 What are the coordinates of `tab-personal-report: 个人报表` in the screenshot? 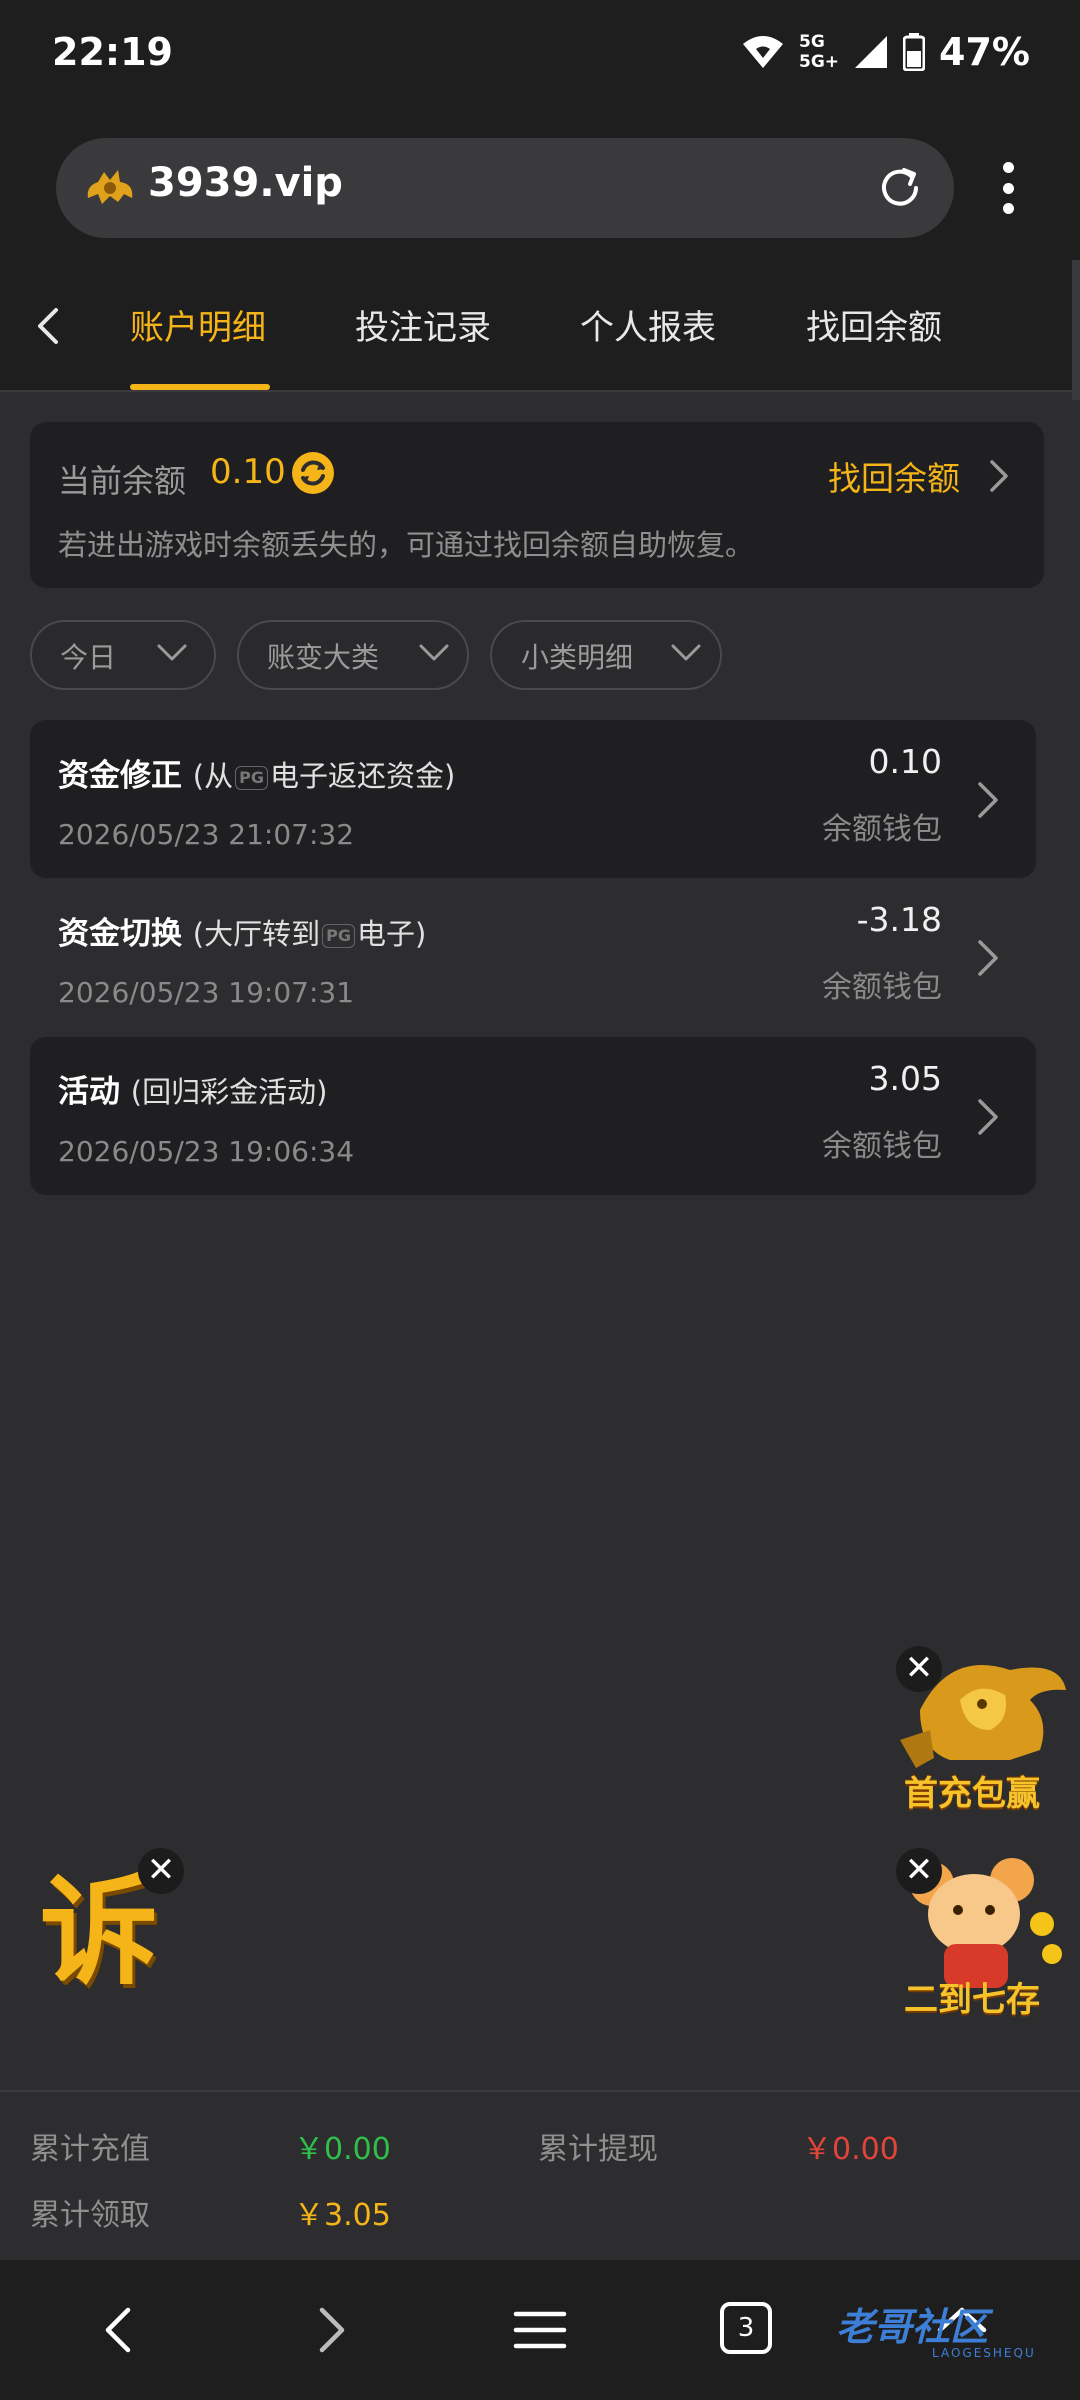 It's located at (648, 324).